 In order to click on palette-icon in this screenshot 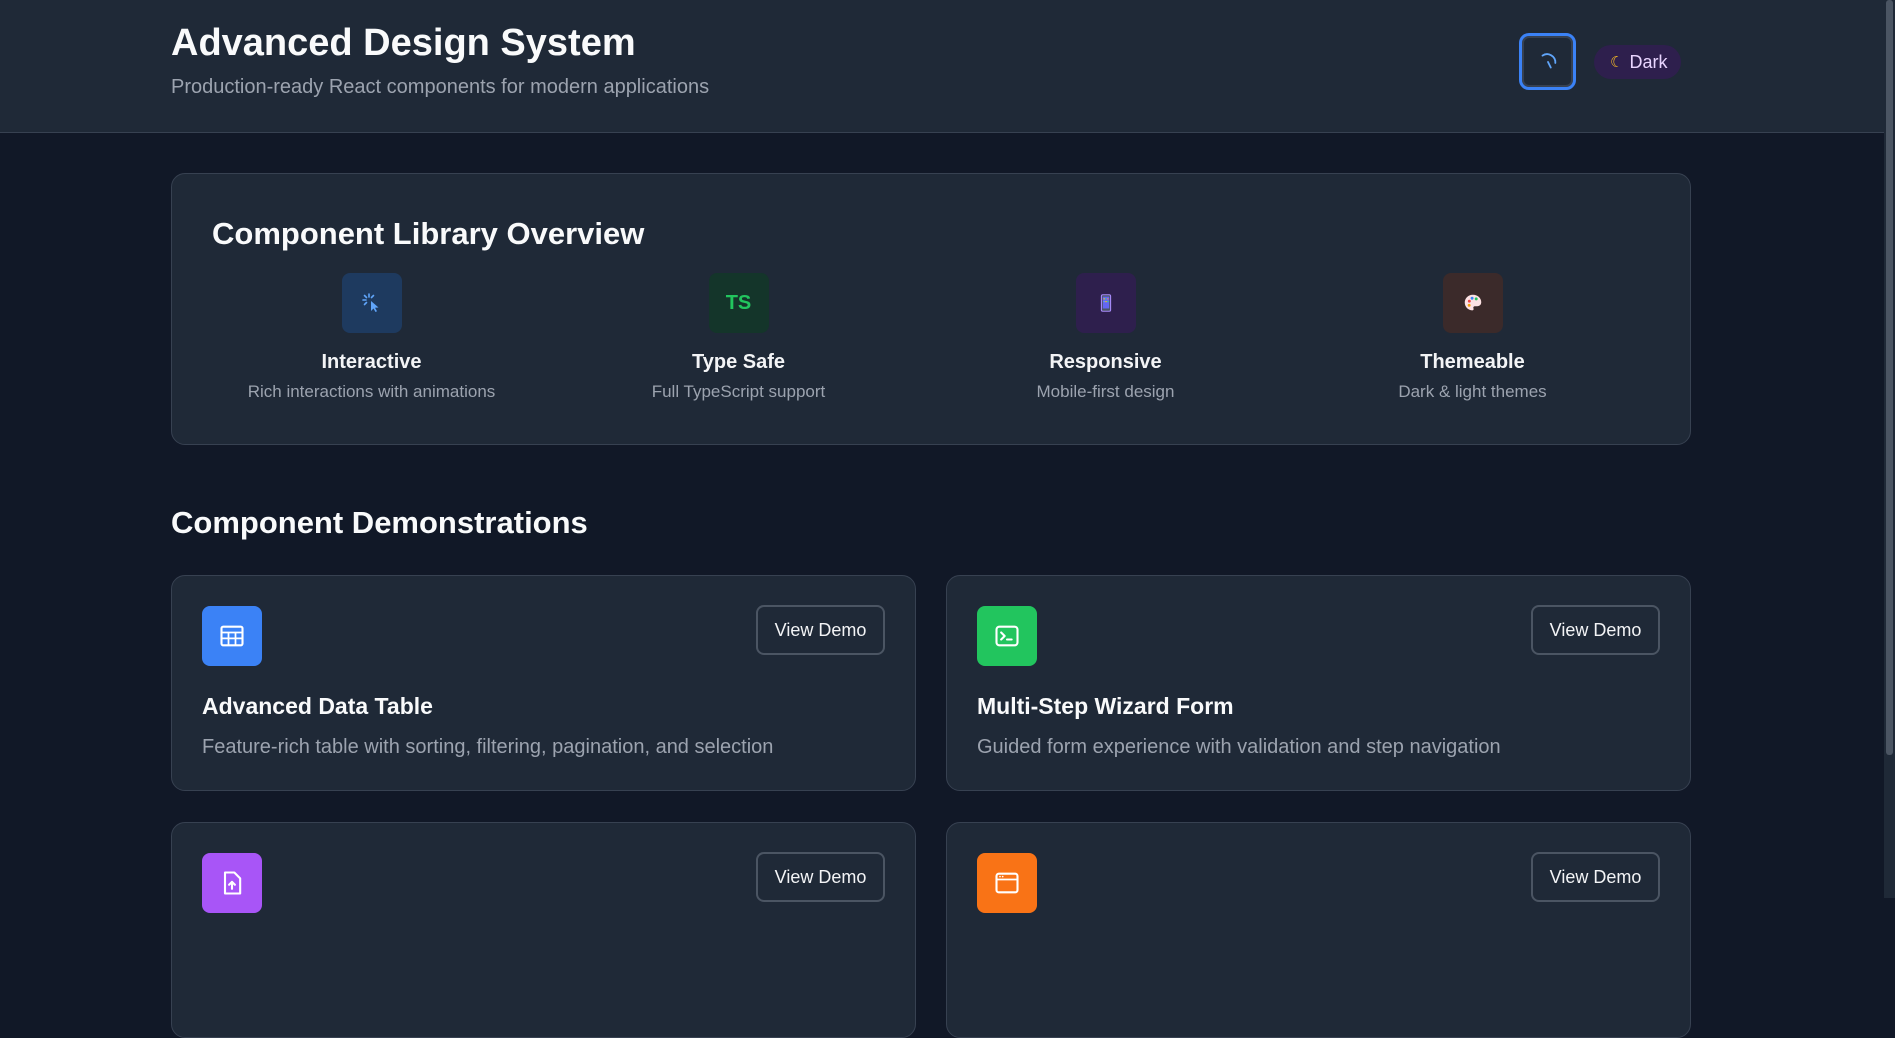, I will do `click(1472, 303)`.